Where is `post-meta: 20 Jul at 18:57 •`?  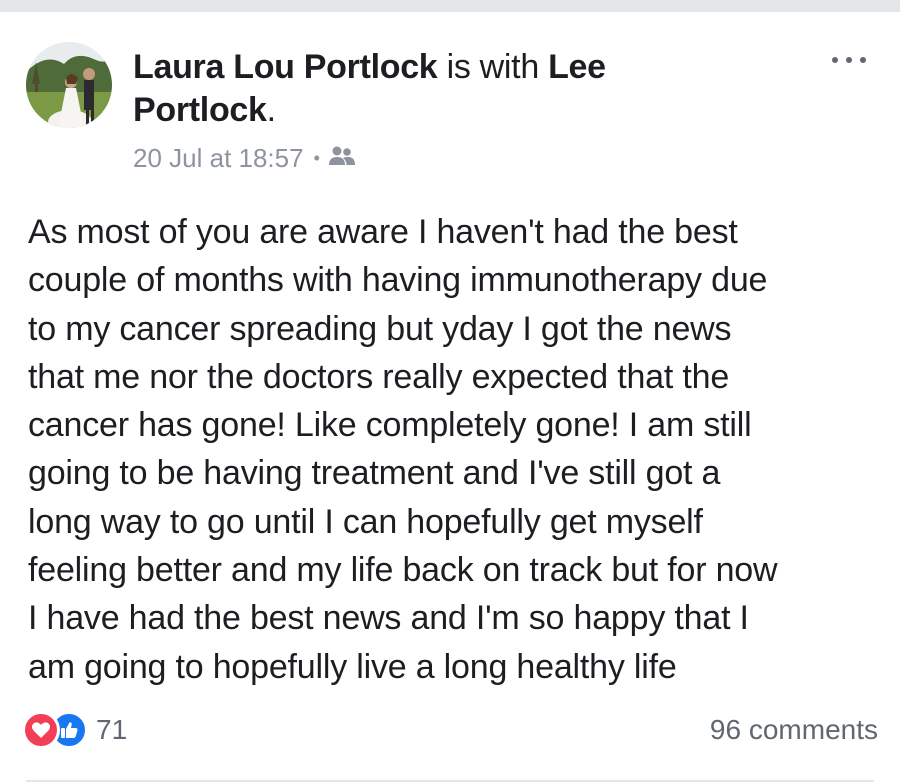
post-meta: 20 Jul at 18:57 • is located at coordinates (244, 158).